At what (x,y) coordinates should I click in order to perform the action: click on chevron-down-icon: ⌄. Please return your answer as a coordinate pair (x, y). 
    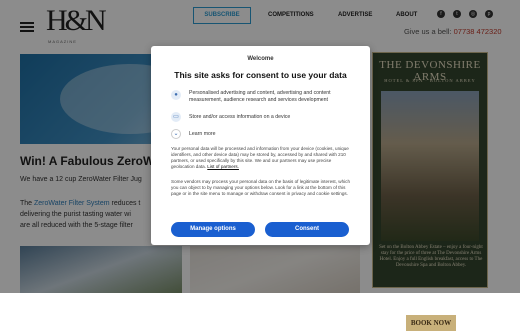
    Looking at the image, I should click on (176, 134).